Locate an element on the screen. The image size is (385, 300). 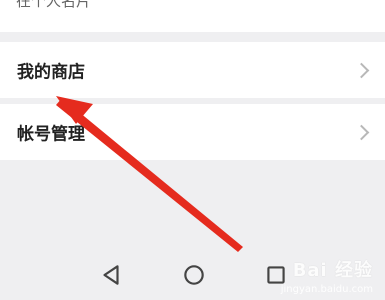
watermark-logo: Bai 经验 is located at coordinates (332, 270).